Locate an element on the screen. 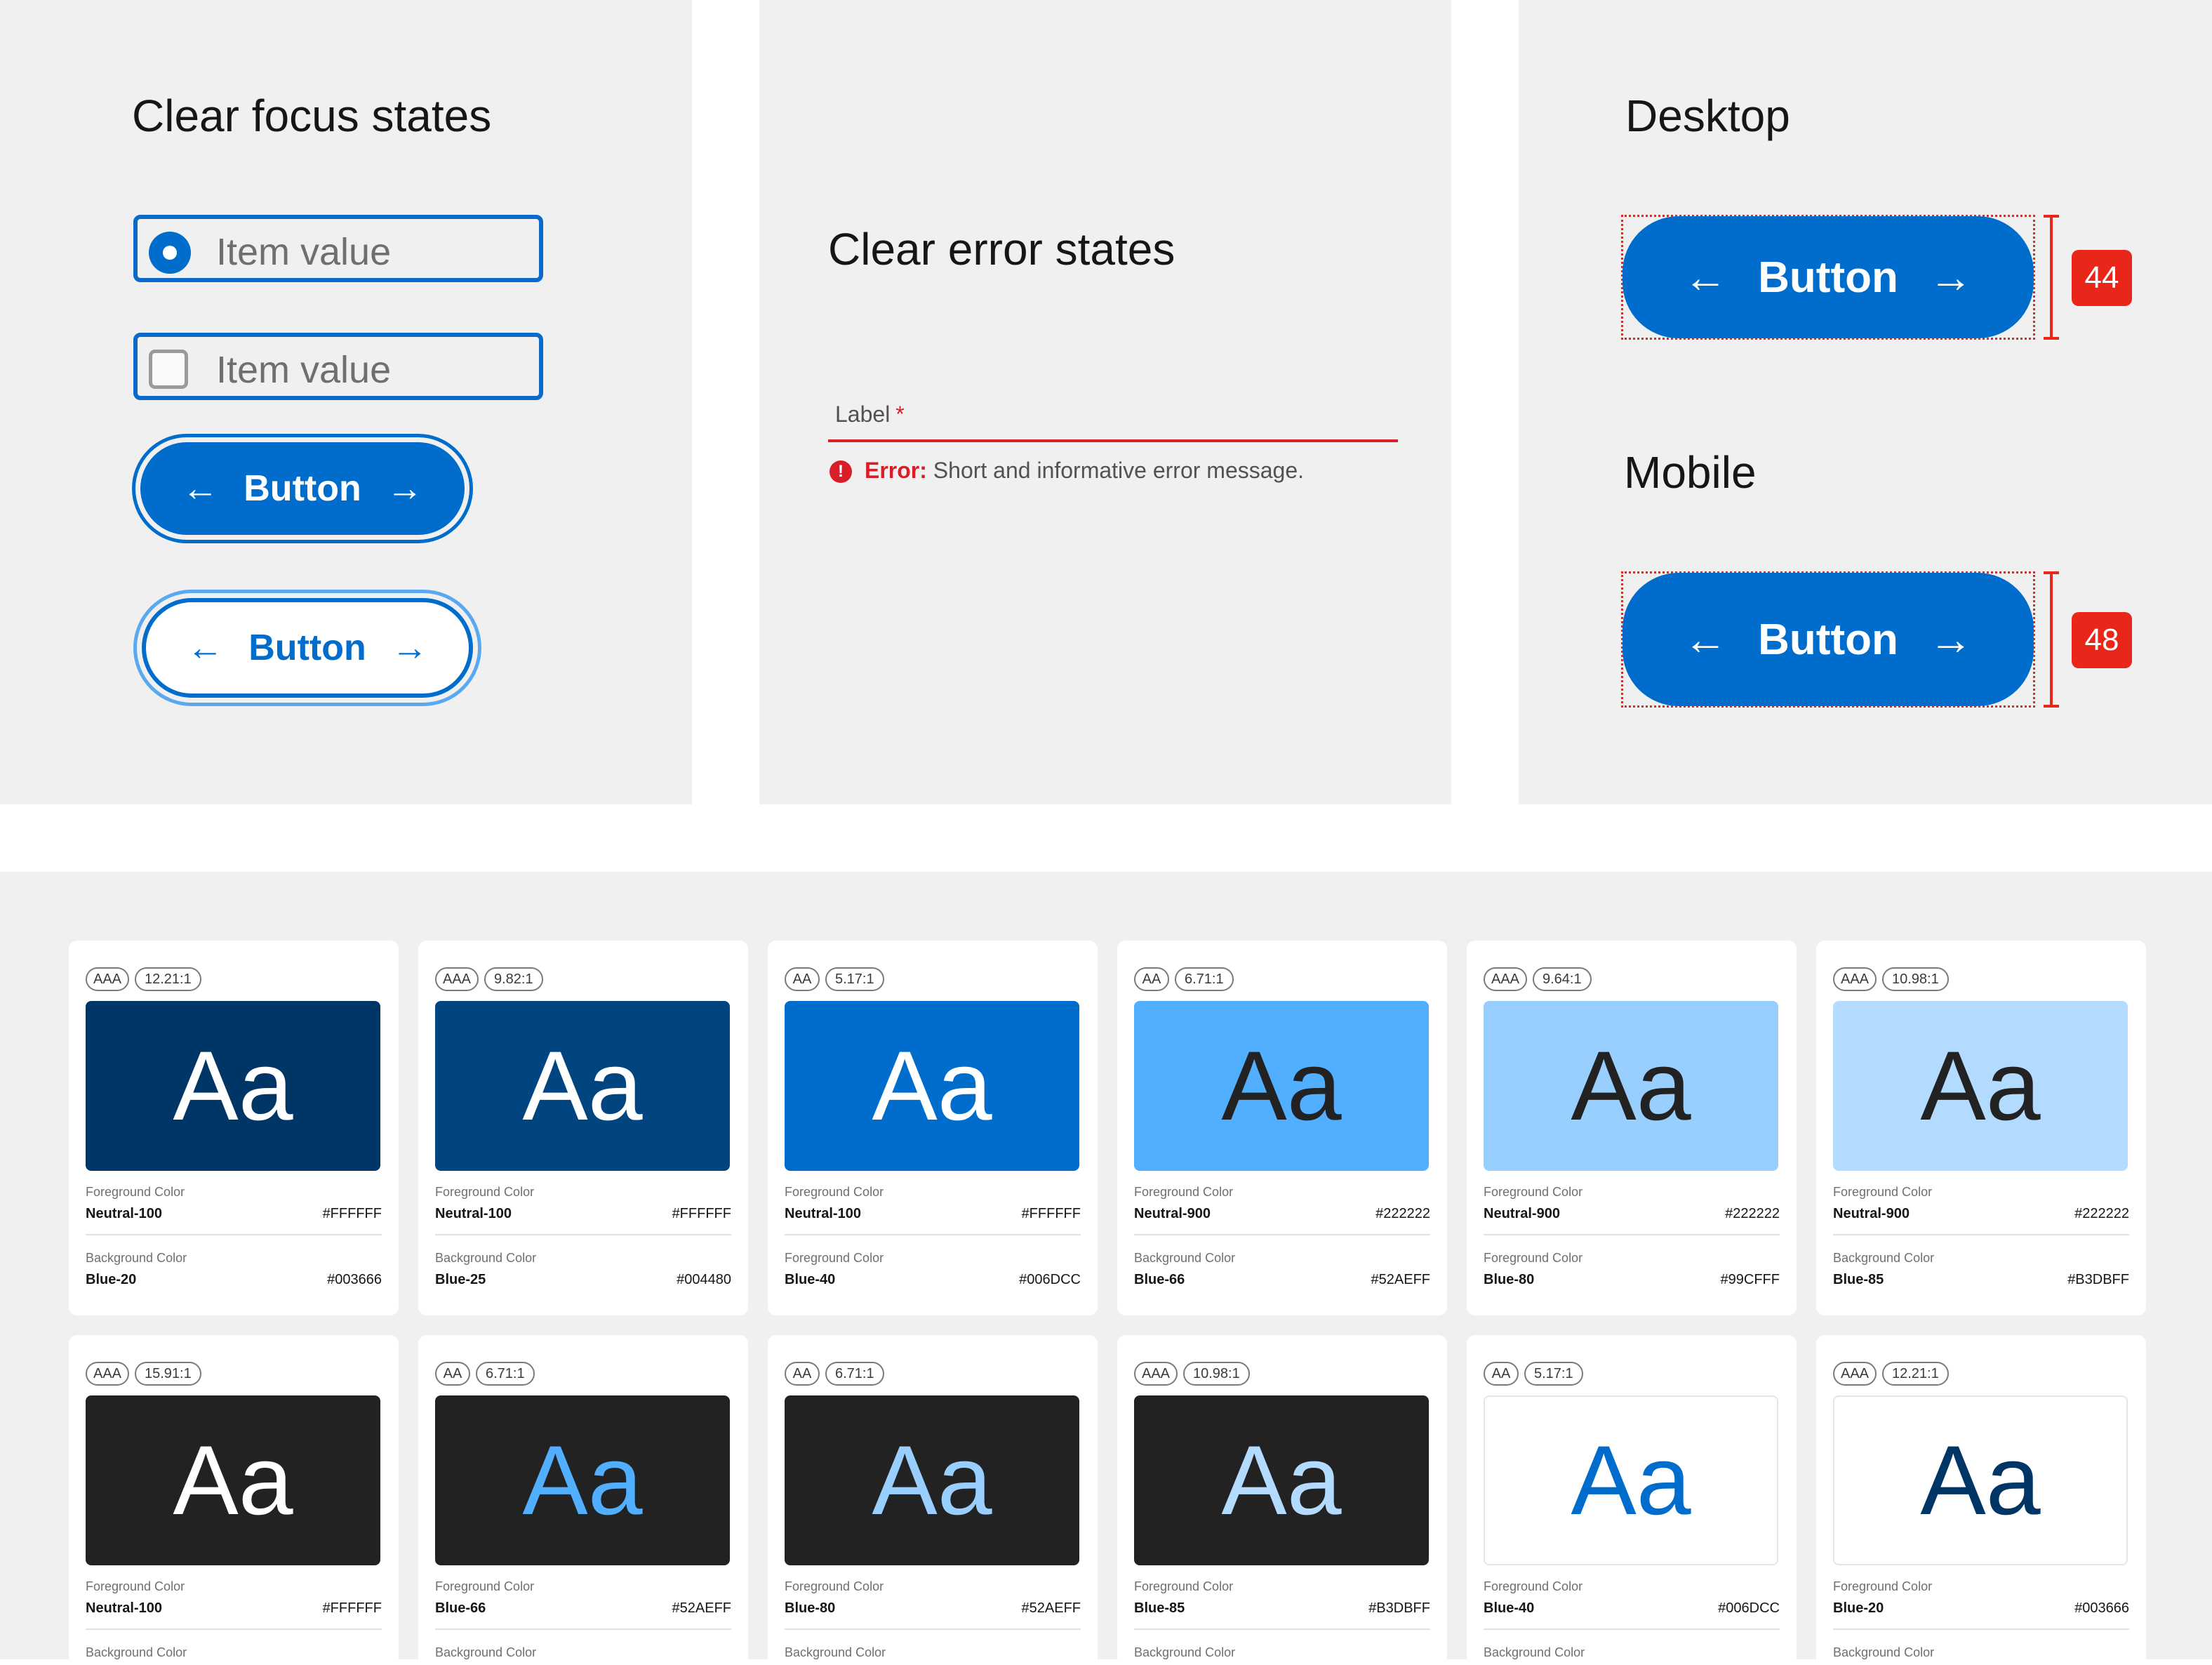  radio-option-focused: Item value is located at coordinates (338, 248).